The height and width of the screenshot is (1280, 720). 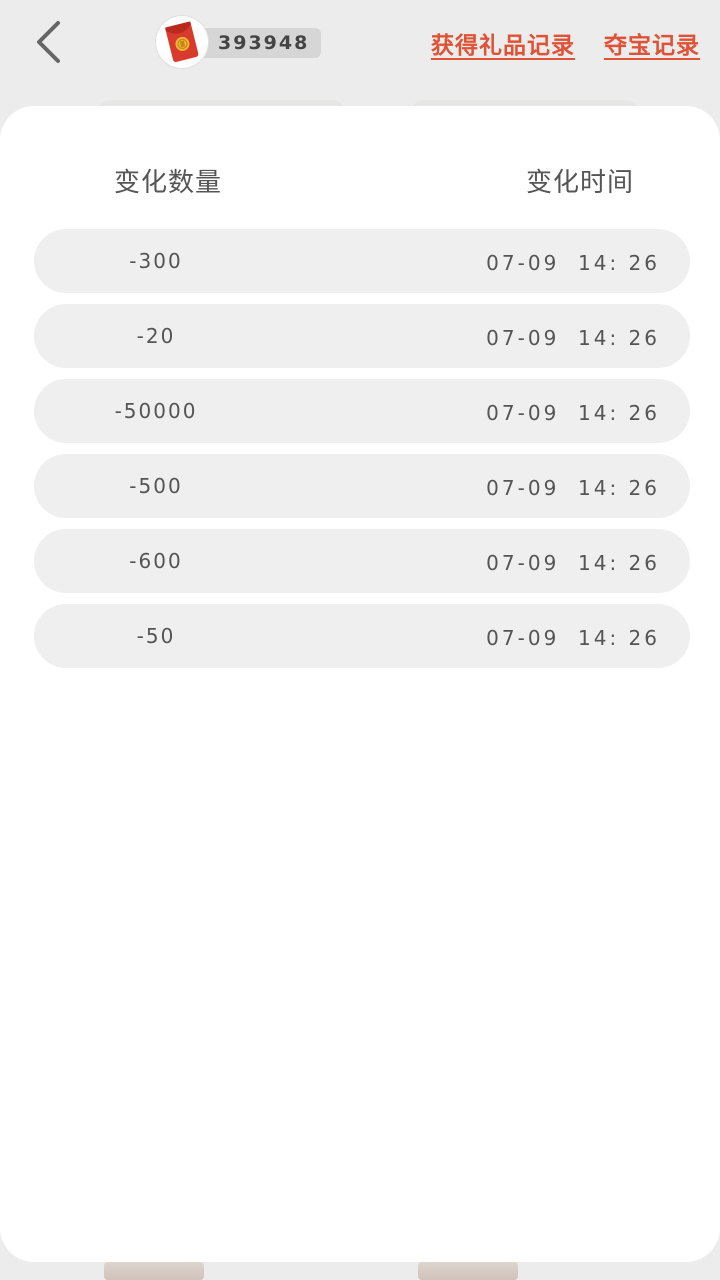 I want to click on column-header-time: 变化时间, so click(x=580, y=183).